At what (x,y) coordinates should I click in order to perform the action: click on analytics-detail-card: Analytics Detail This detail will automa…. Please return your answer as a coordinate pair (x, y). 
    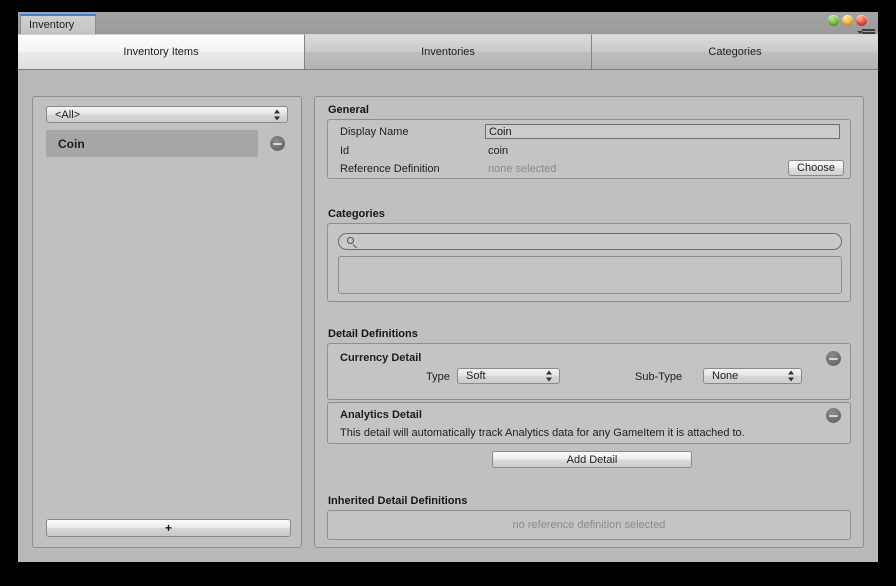
    Looking at the image, I should click on (589, 423).